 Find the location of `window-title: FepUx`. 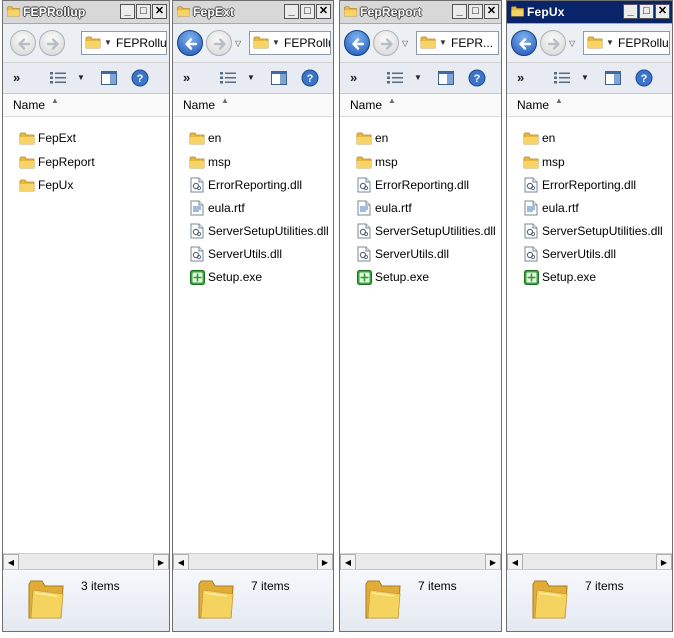

window-title: FepUx is located at coordinates (546, 12).